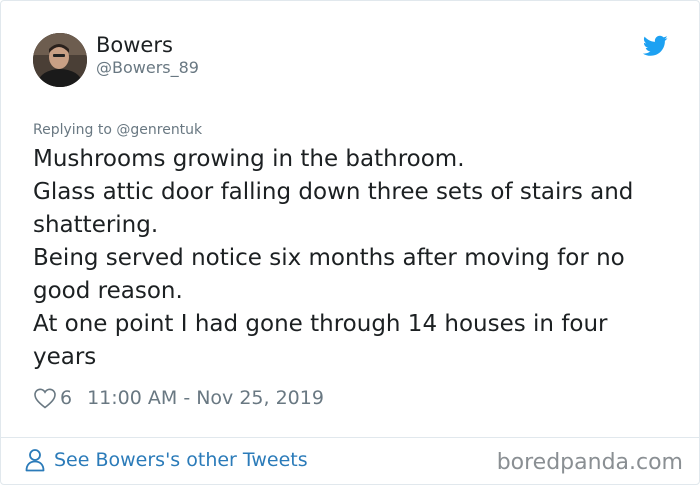 The image size is (700, 485). I want to click on author-handle: @Bowers_89, so click(147, 68).